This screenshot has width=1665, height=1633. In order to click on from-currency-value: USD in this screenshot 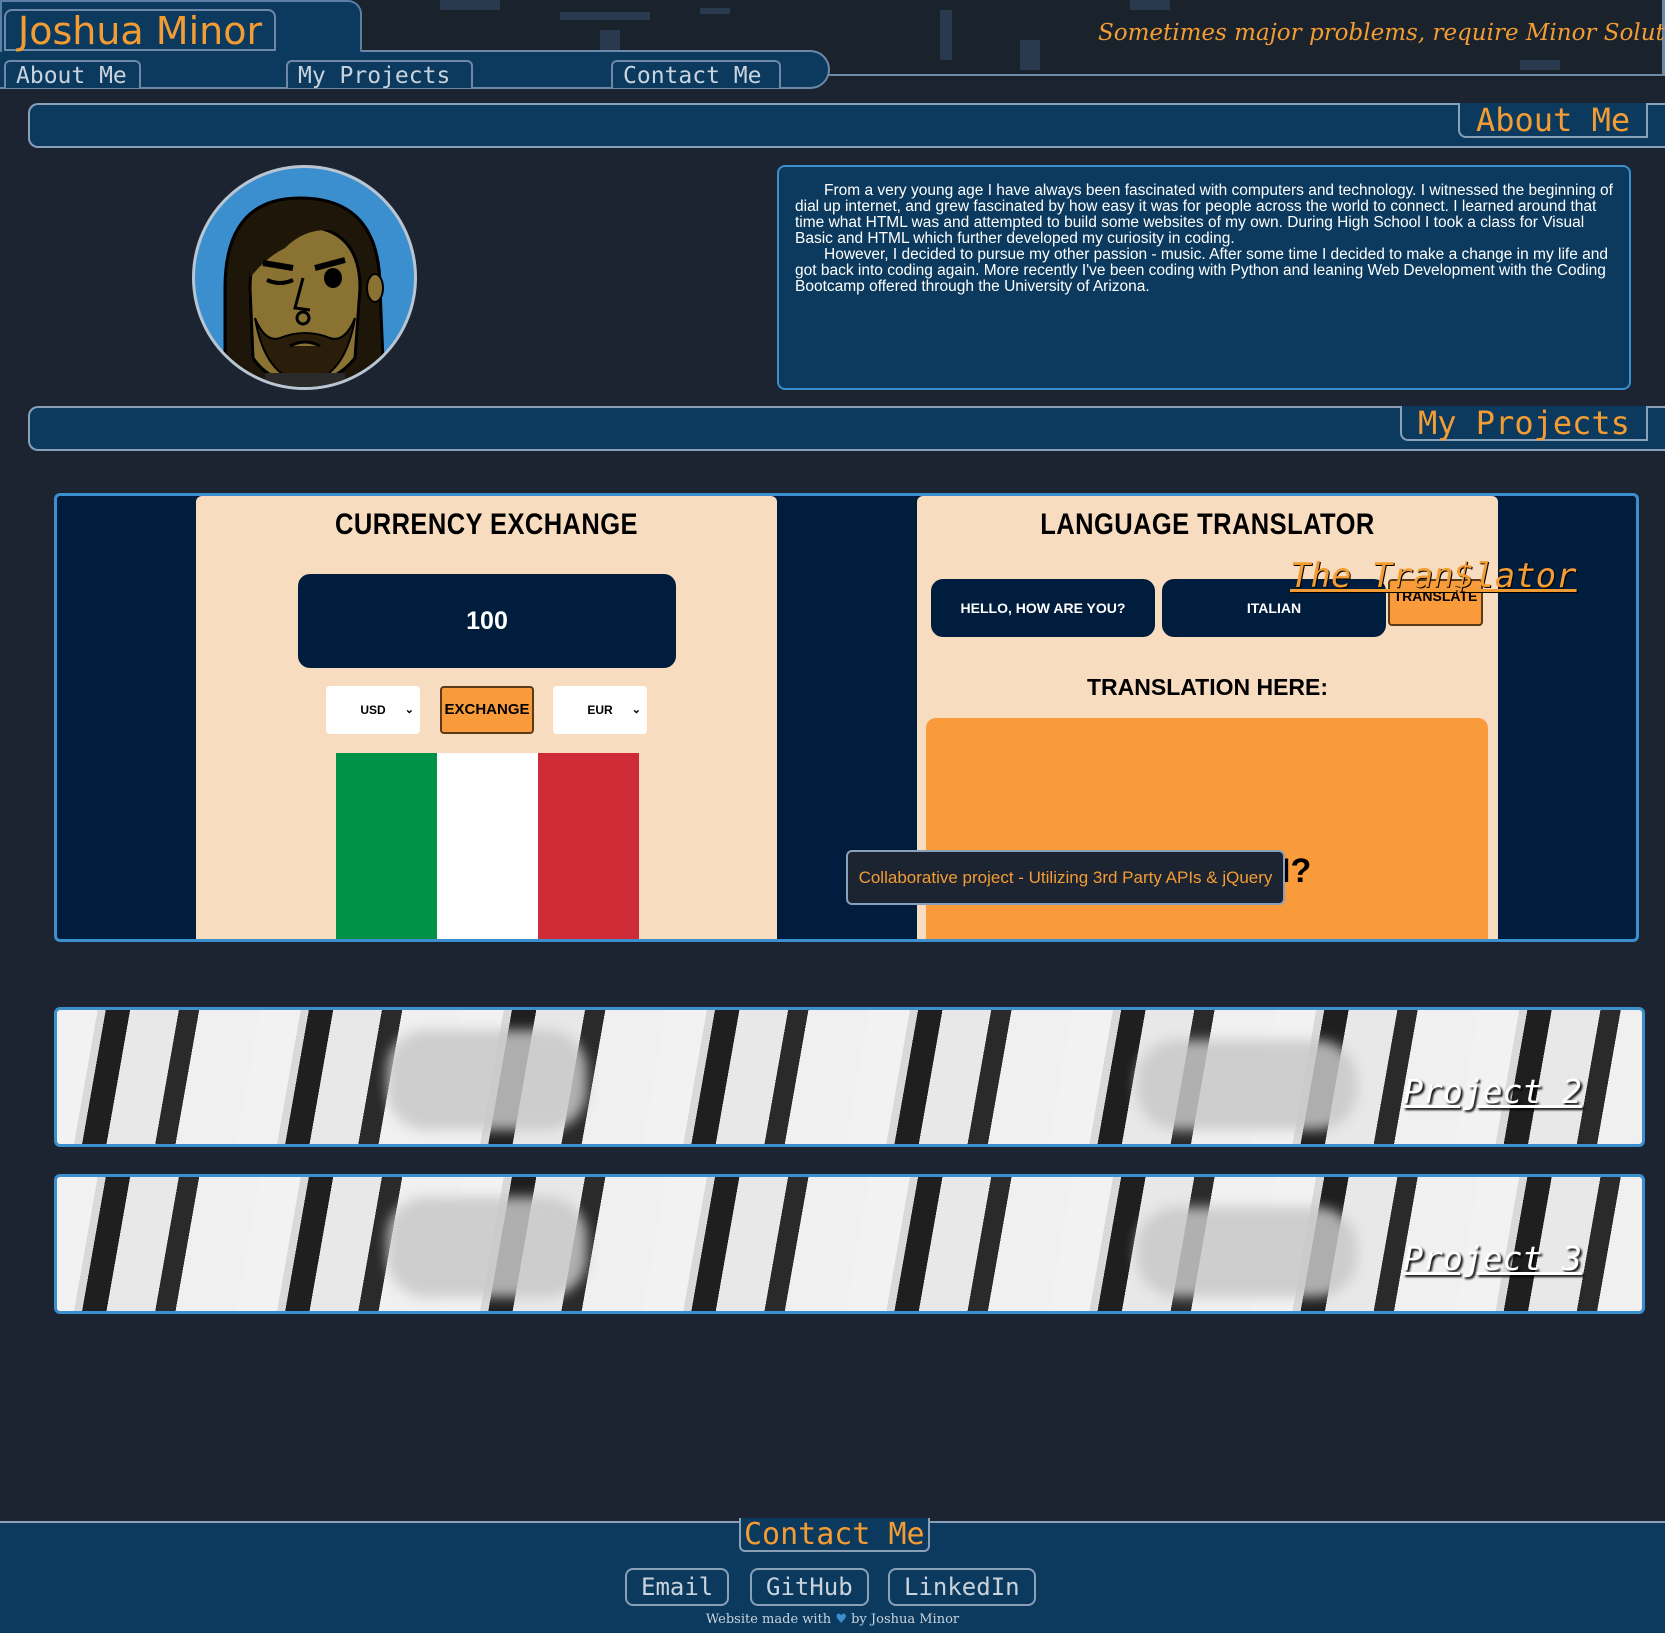, I will do `click(373, 710)`.